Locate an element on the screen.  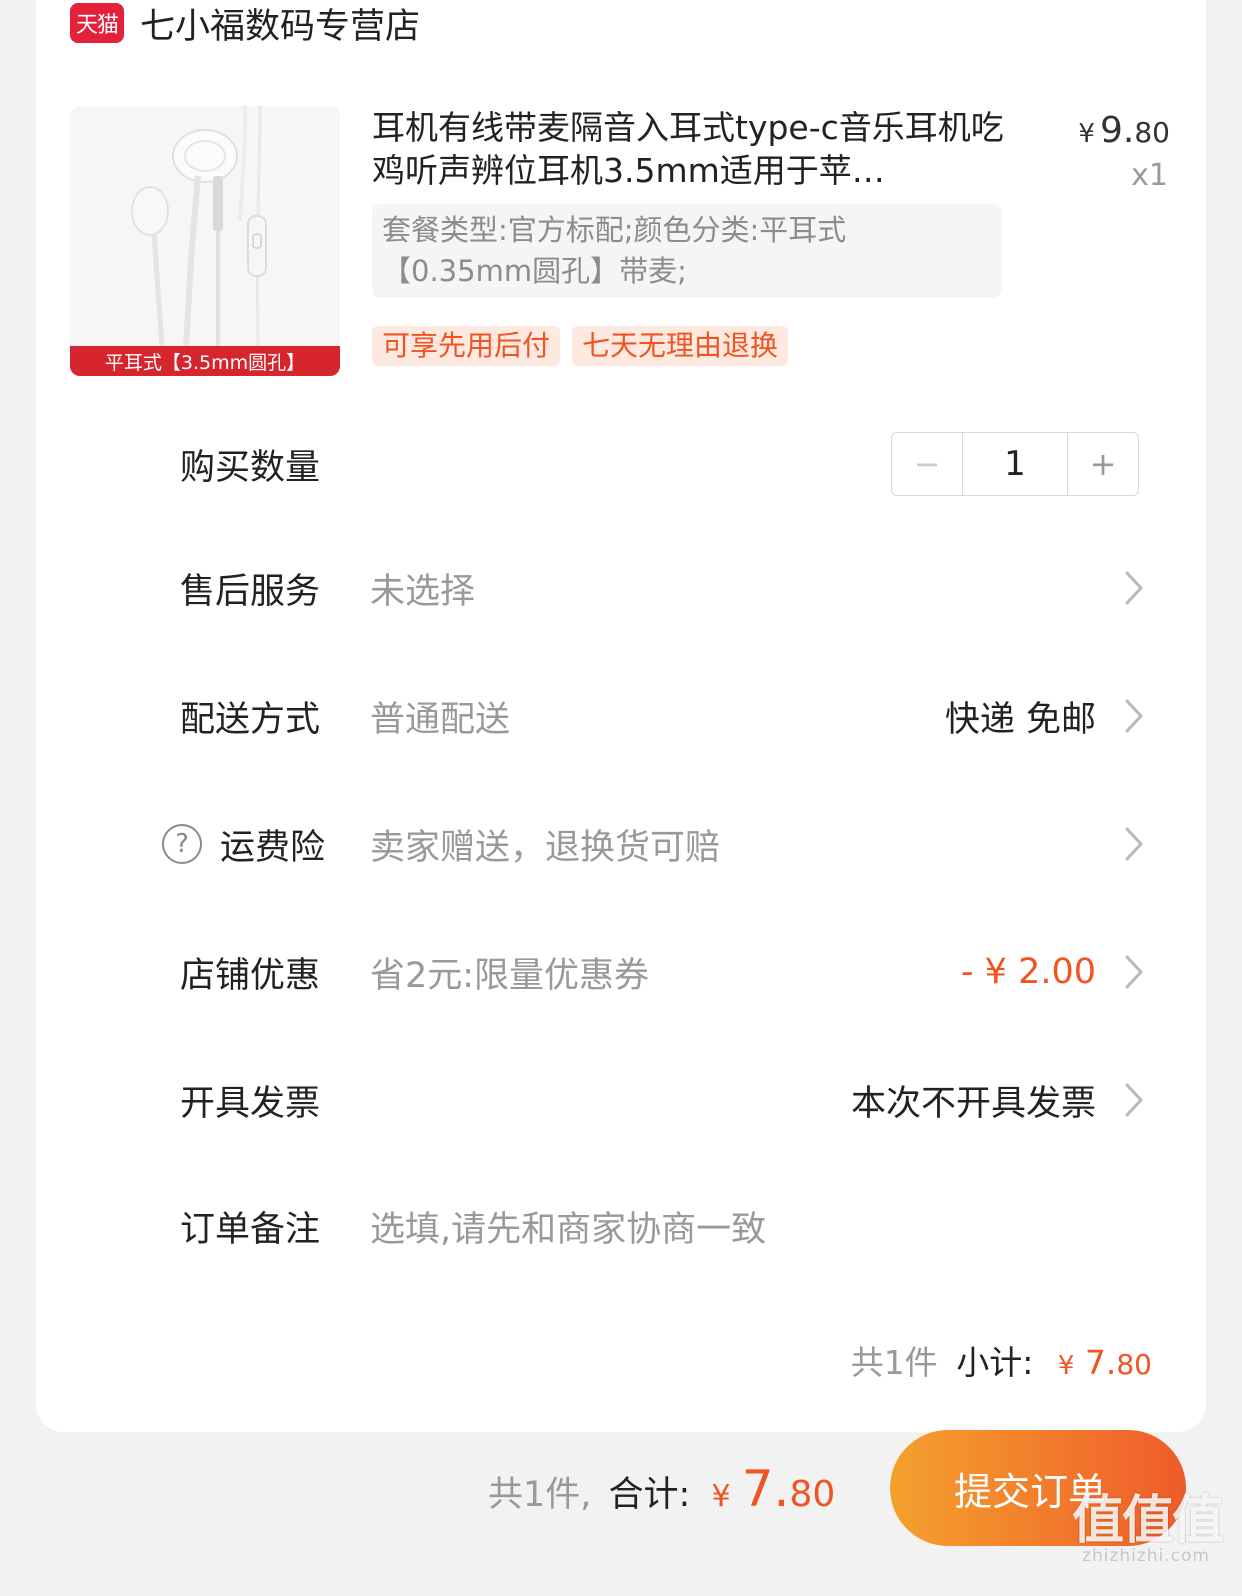
store-discount-value: 省2元:限量优惠券 is located at coordinates (510, 975).